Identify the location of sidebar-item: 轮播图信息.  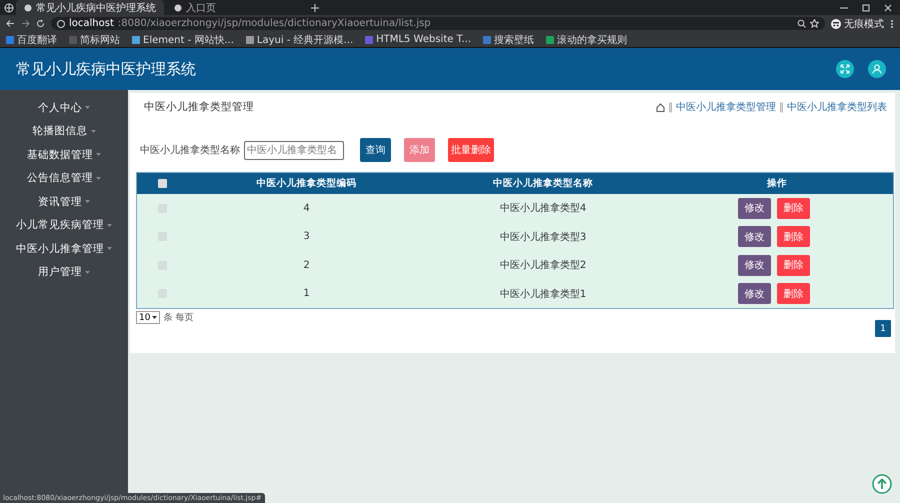
(64, 131).